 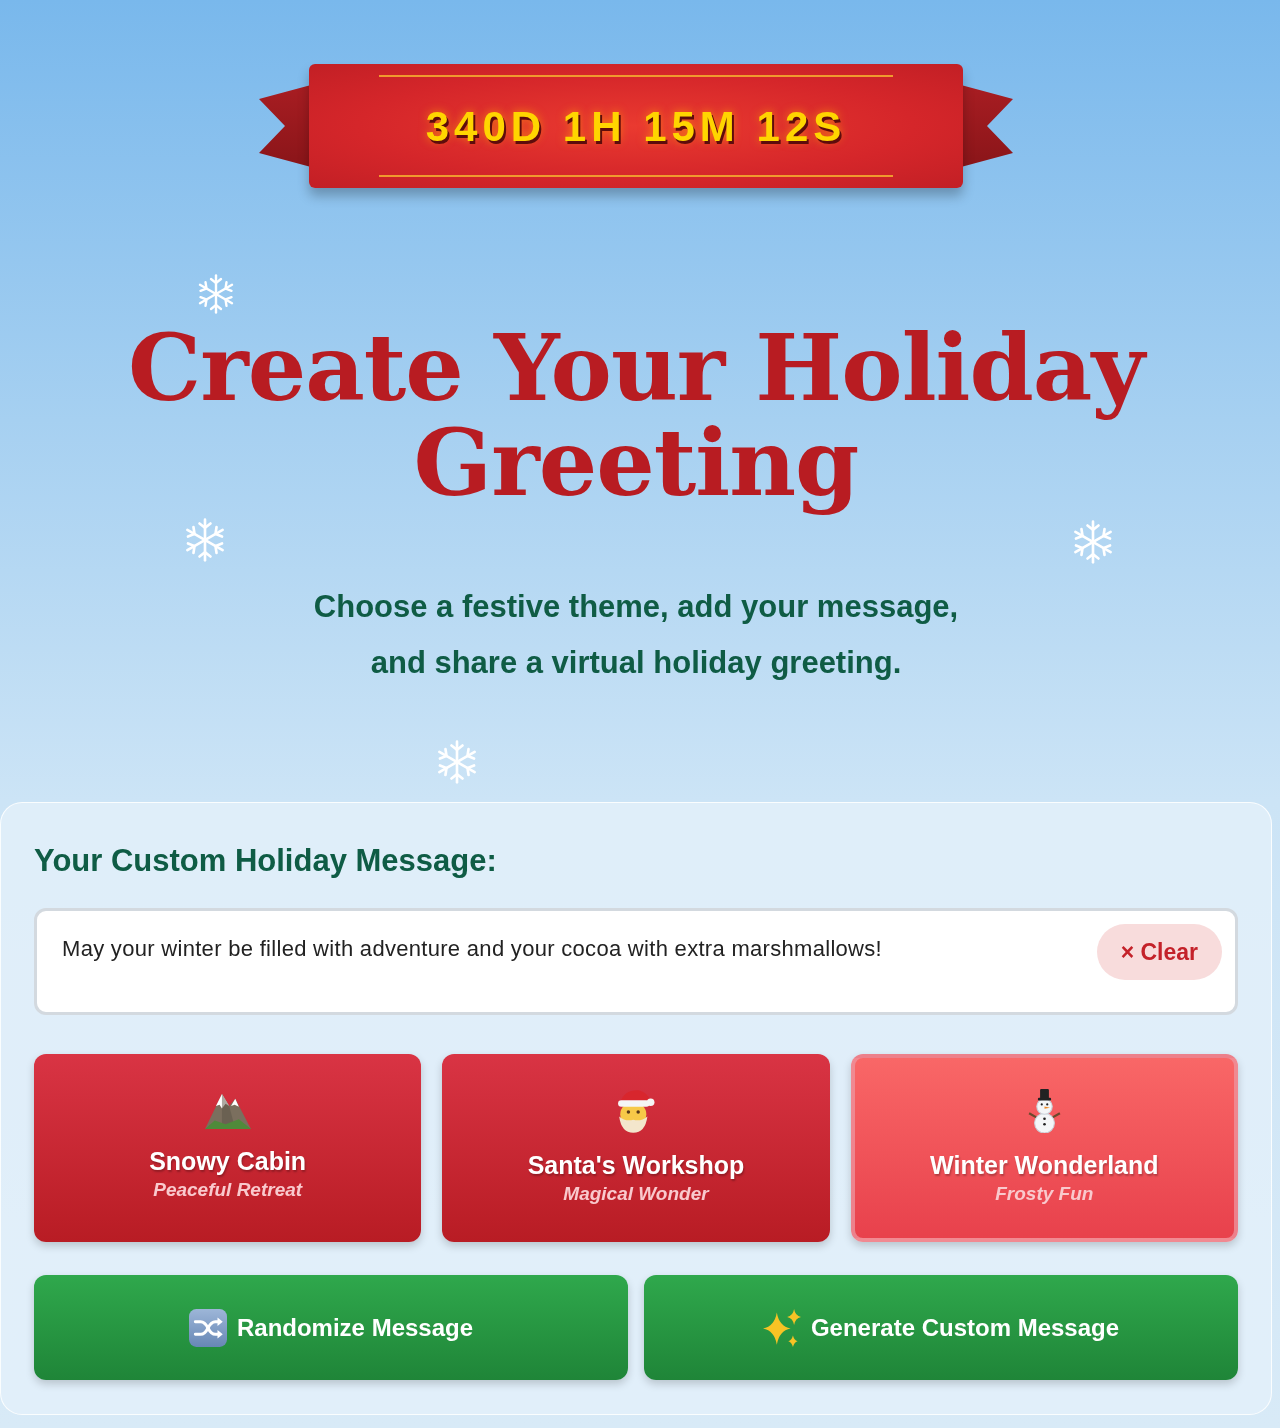 I want to click on theme-name: Snowy Cabin, so click(x=228, y=1161).